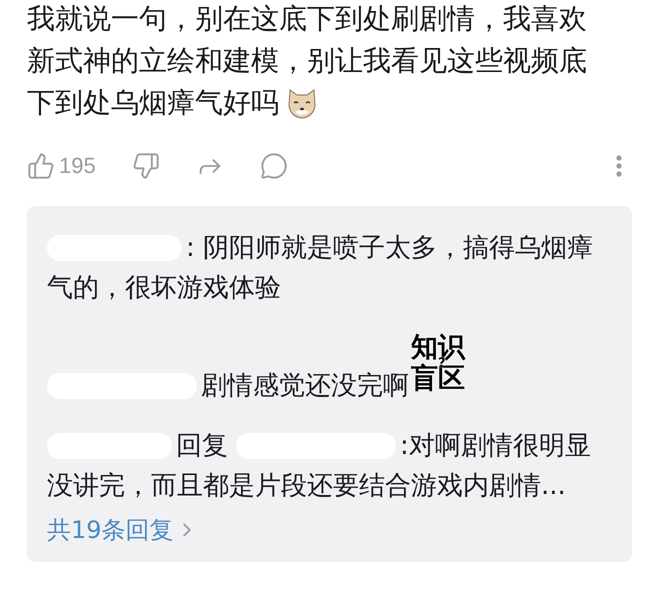 Image resolution: width=656 pixels, height=597 pixels. What do you see at coordinates (146, 166) in the screenshot?
I see `dislike-button` at bounding box center [146, 166].